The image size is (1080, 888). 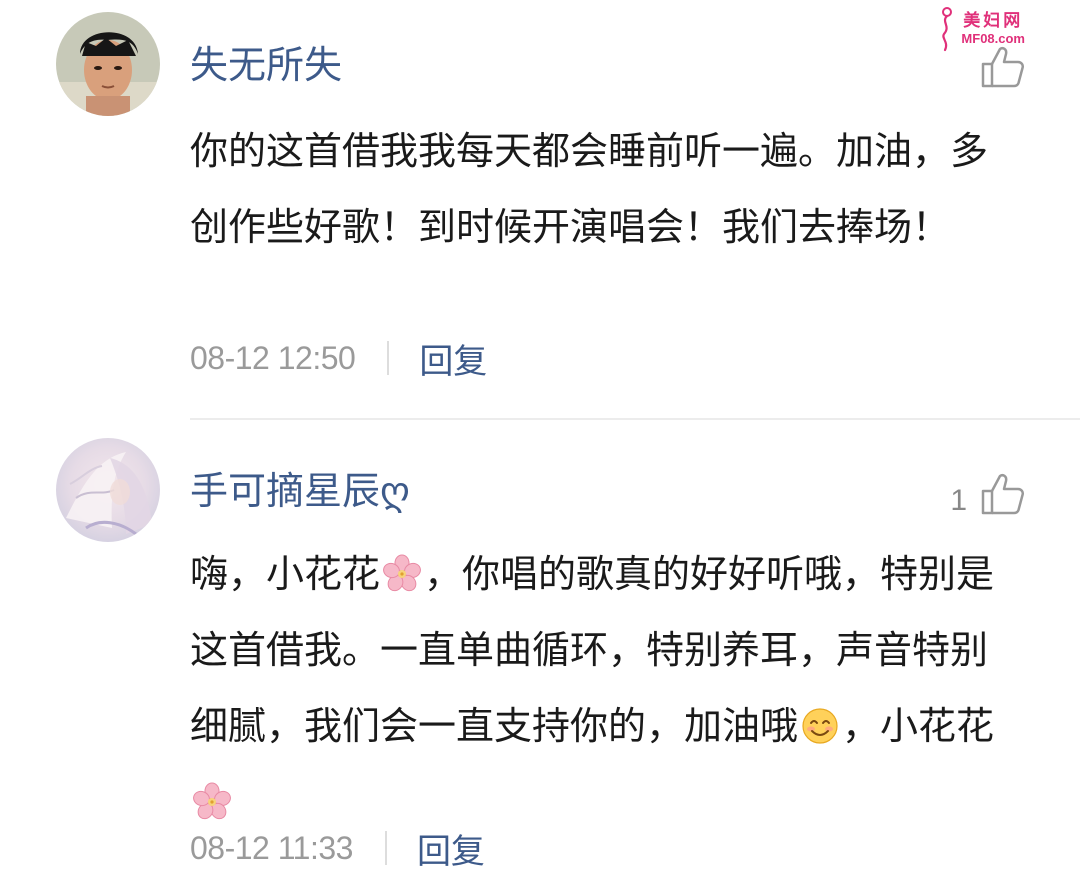 What do you see at coordinates (958, 500) in the screenshot?
I see `like-count: 1` at bounding box center [958, 500].